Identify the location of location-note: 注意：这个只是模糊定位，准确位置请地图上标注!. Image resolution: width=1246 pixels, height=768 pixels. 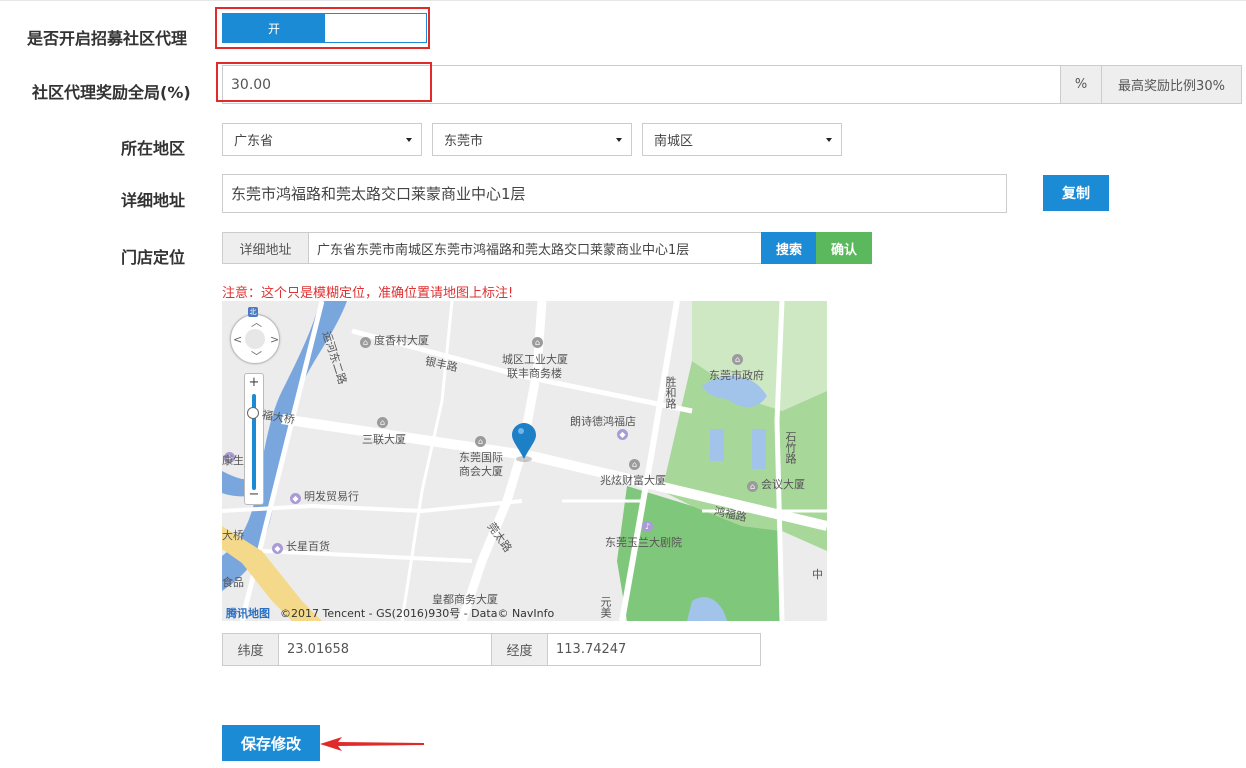
(368, 293).